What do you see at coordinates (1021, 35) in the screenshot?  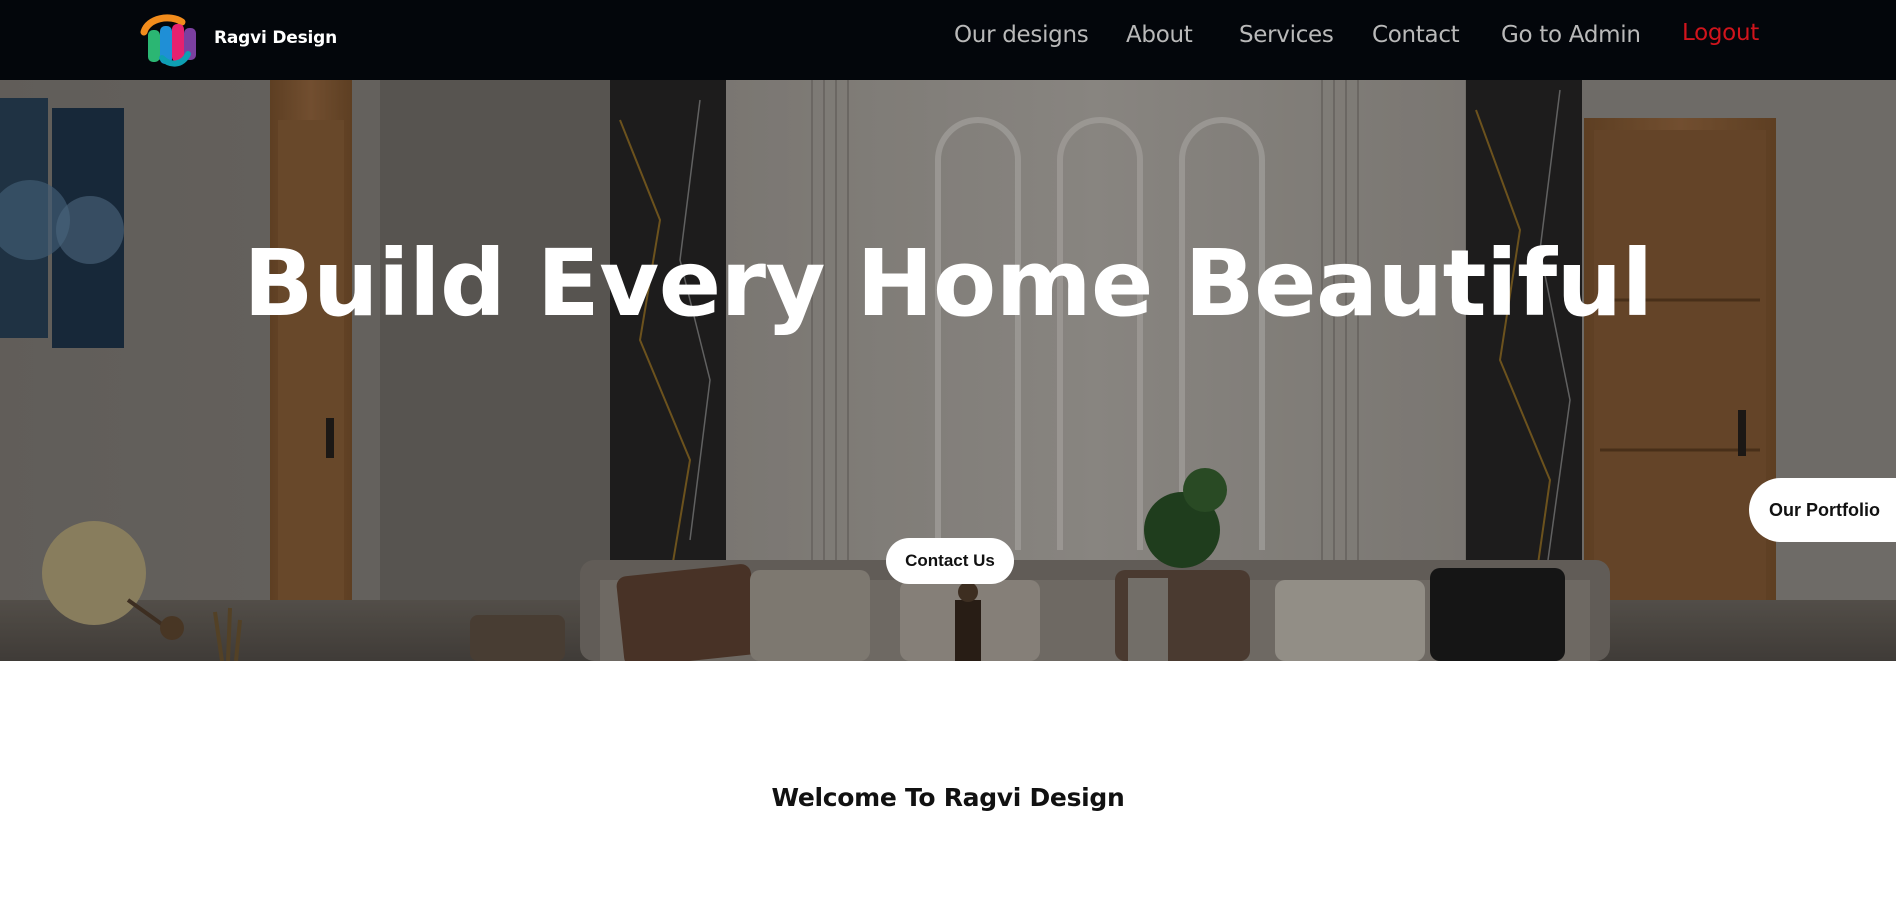 I see `nav-our-designs: Our designs` at bounding box center [1021, 35].